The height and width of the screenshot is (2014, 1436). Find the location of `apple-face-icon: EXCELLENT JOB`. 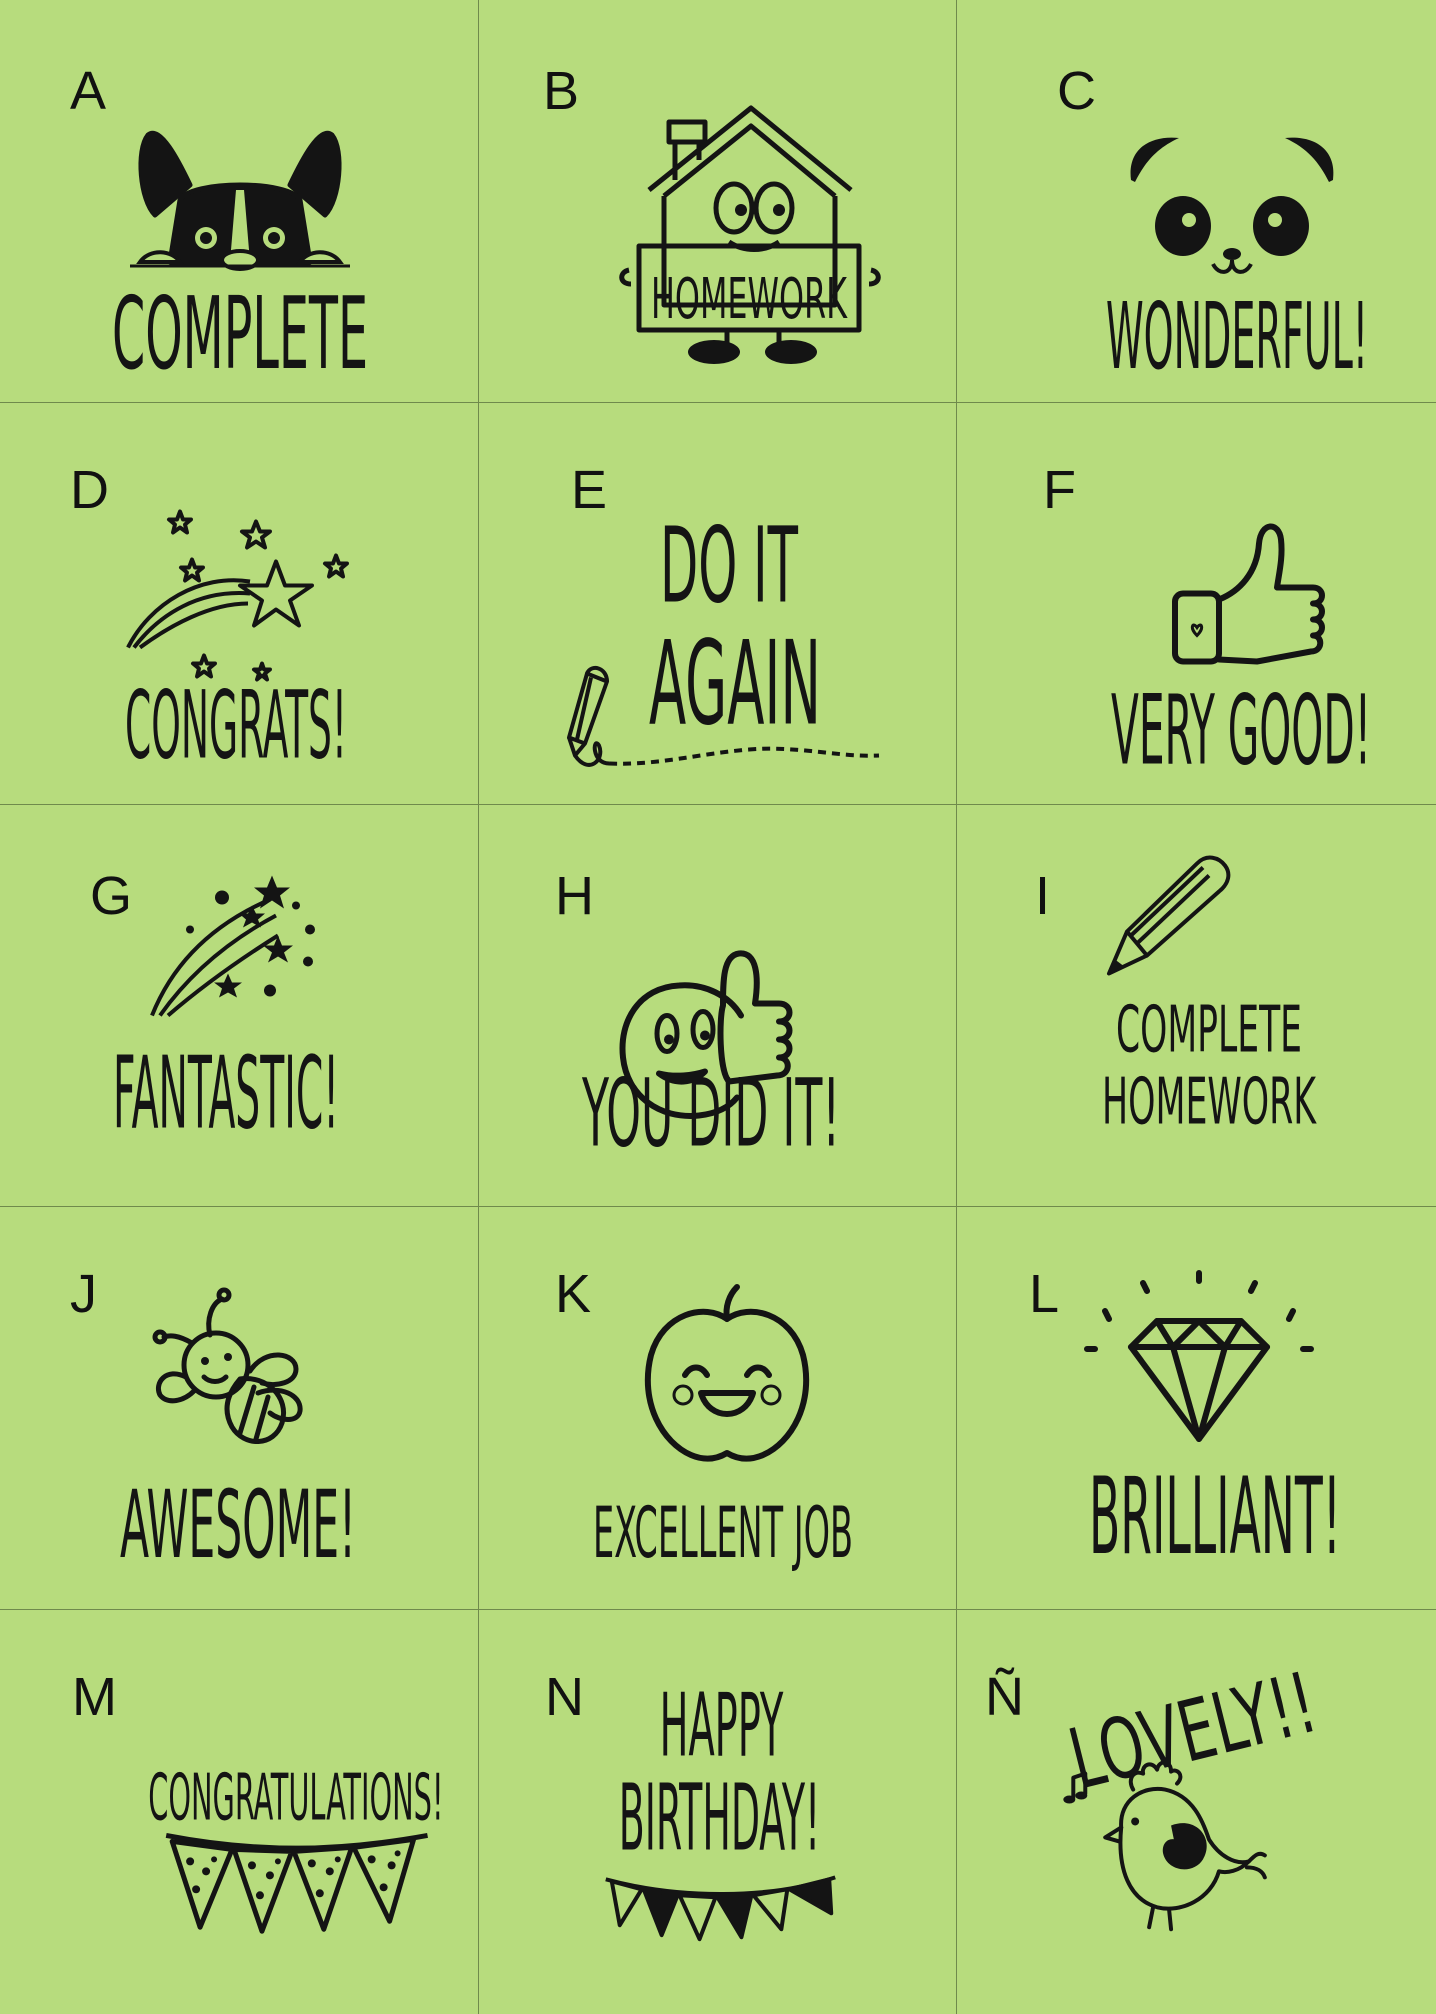

apple-face-icon: EXCELLENT JOB is located at coordinates (723, 1429).